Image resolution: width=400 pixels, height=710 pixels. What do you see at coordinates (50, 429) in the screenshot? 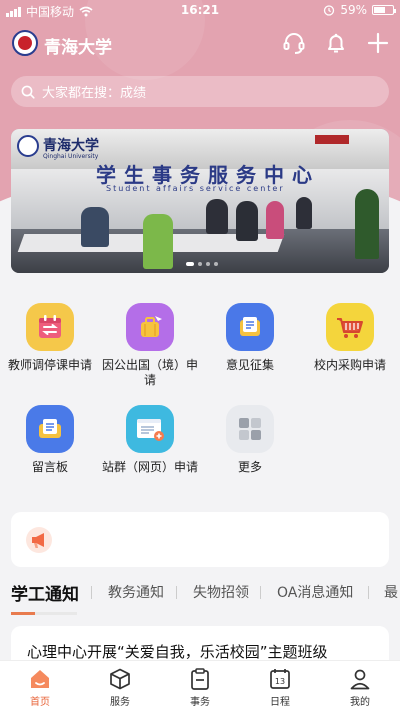
I see `message-board-icon` at bounding box center [50, 429].